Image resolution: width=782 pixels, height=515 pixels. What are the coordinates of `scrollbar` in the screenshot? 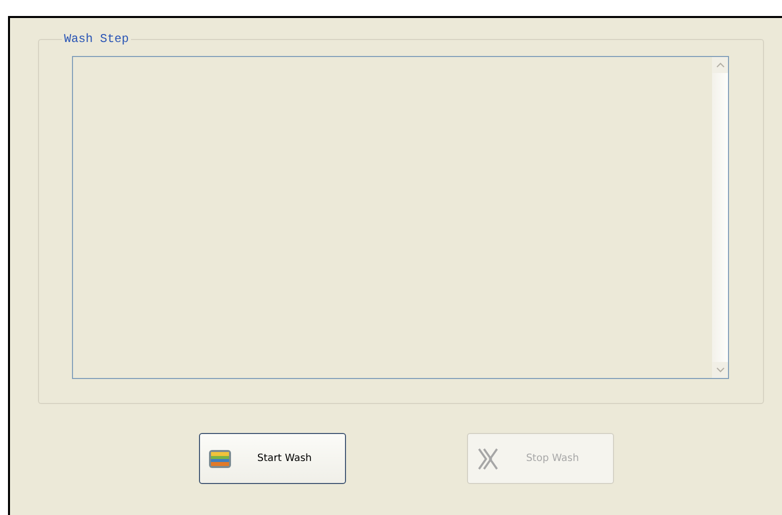 It's located at (720, 217).